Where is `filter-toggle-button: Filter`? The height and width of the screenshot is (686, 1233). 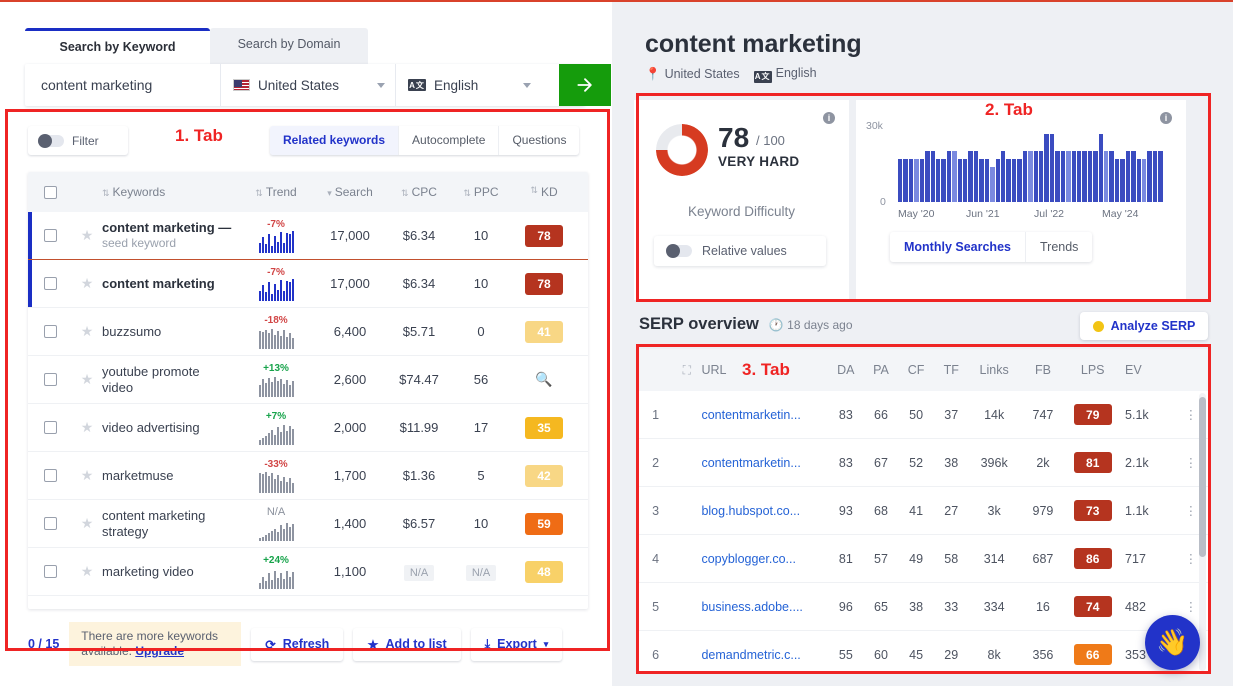 filter-toggle-button: Filter is located at coordinates (78, 140).